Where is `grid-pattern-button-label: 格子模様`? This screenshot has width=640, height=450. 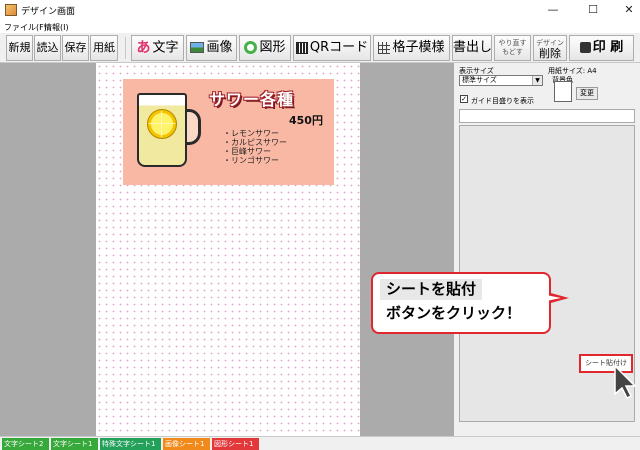 grid-pattern-button-label: 格子模様 is located at coordinates (418, 47).